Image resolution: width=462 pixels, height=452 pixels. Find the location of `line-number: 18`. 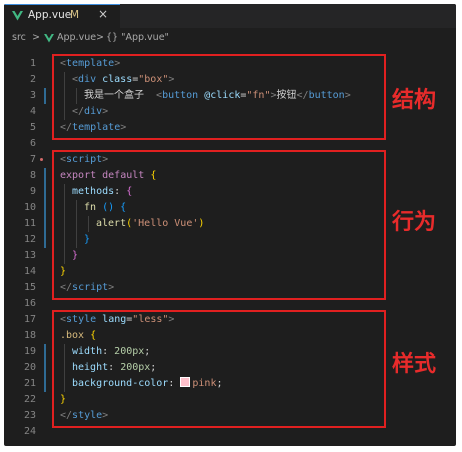

line-number: 18 is located at coordinates (29, 335).